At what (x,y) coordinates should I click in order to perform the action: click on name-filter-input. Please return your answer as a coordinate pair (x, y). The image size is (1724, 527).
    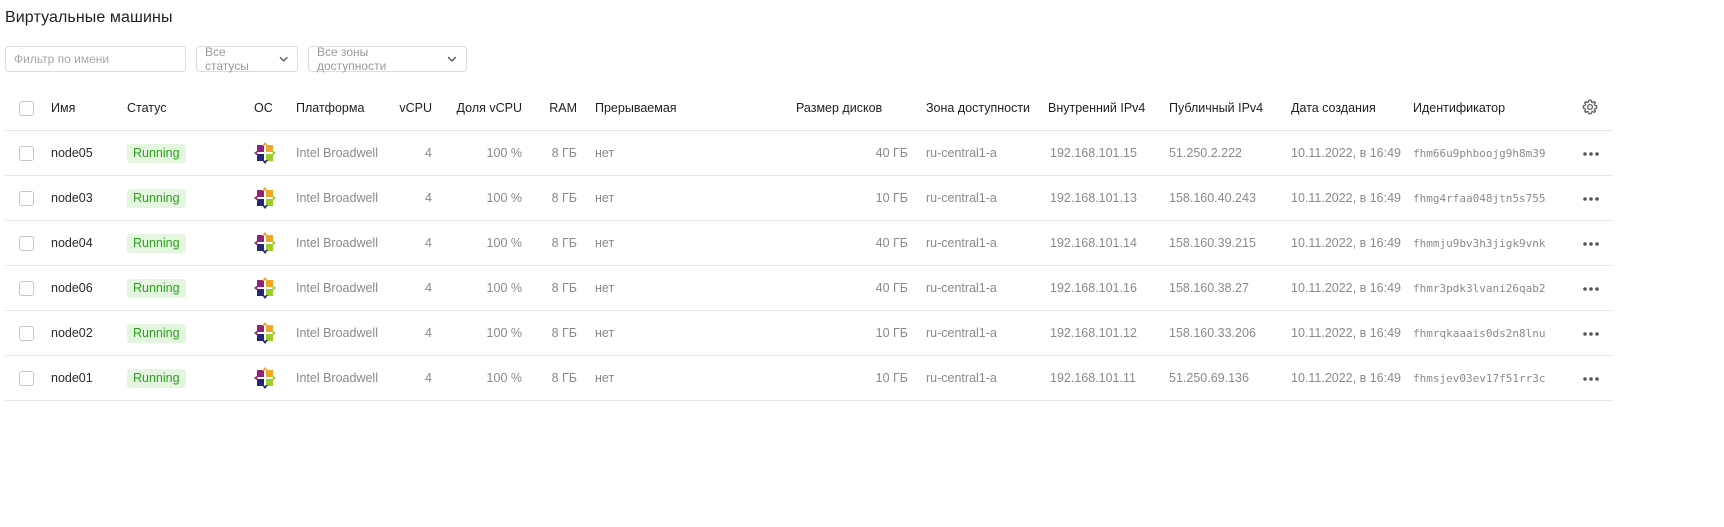
    Looking at the image, I should click on (95, 59).